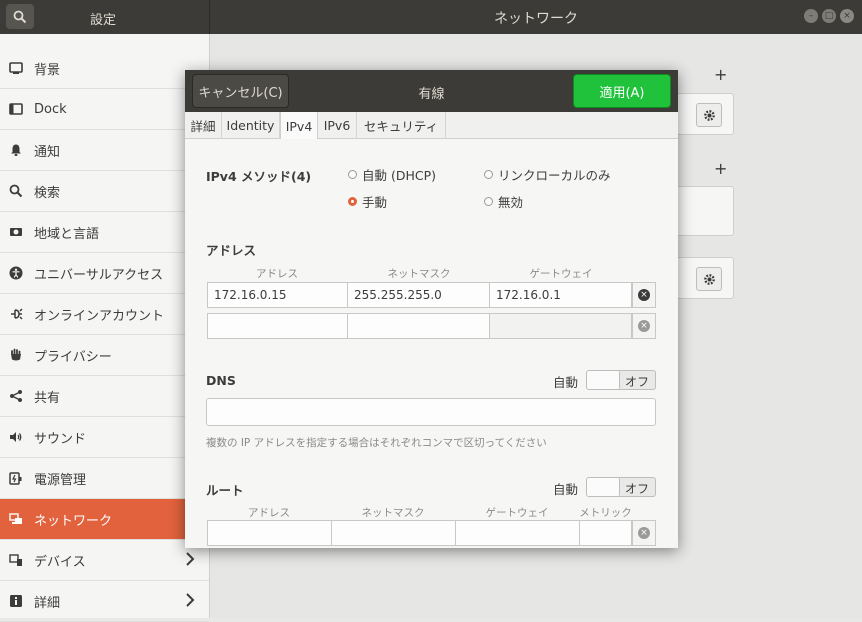  I want to click on netmask-input, so click(418, 326).